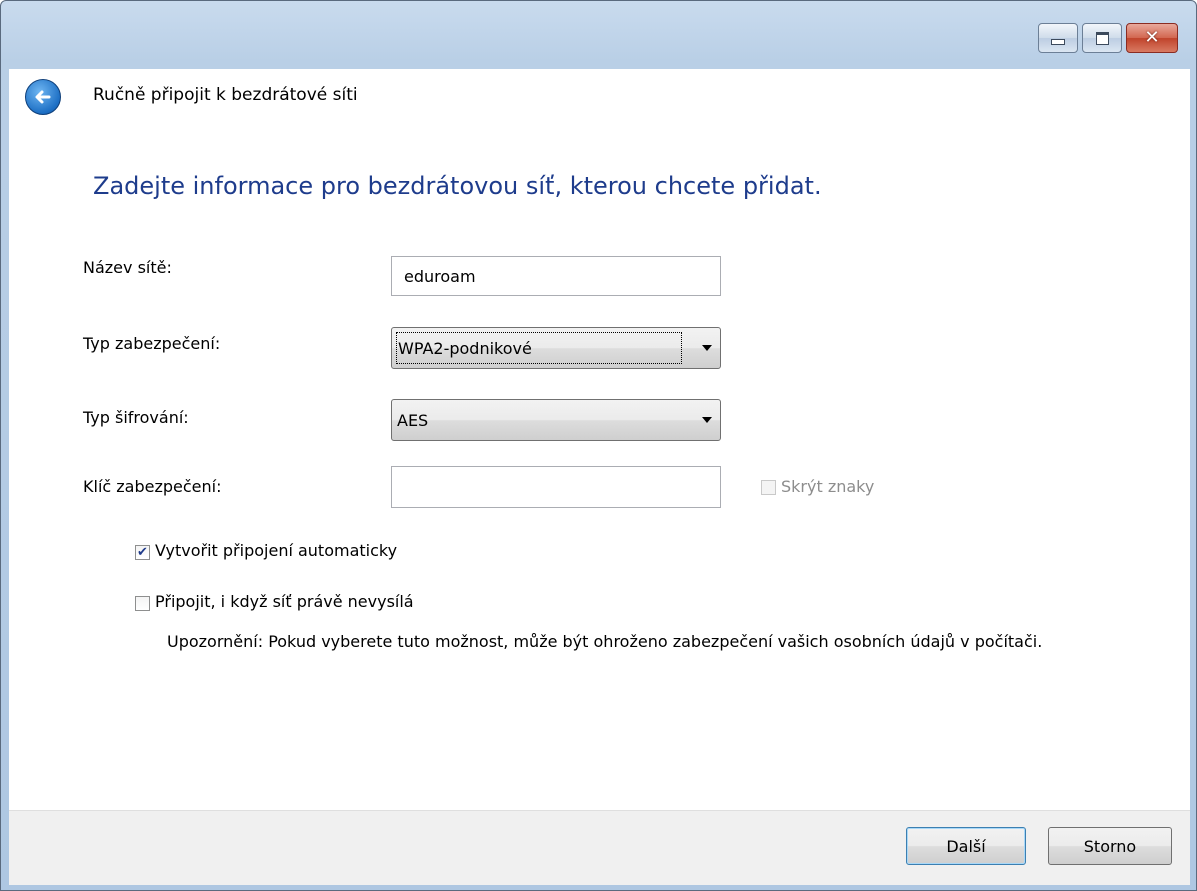 Image resolution: width=1197 pixels, height=891 pixels. What do you see at coordinates (1058, 42) in the screenshot?
I see `minimize-icon` at bounding box center [1058, 42].